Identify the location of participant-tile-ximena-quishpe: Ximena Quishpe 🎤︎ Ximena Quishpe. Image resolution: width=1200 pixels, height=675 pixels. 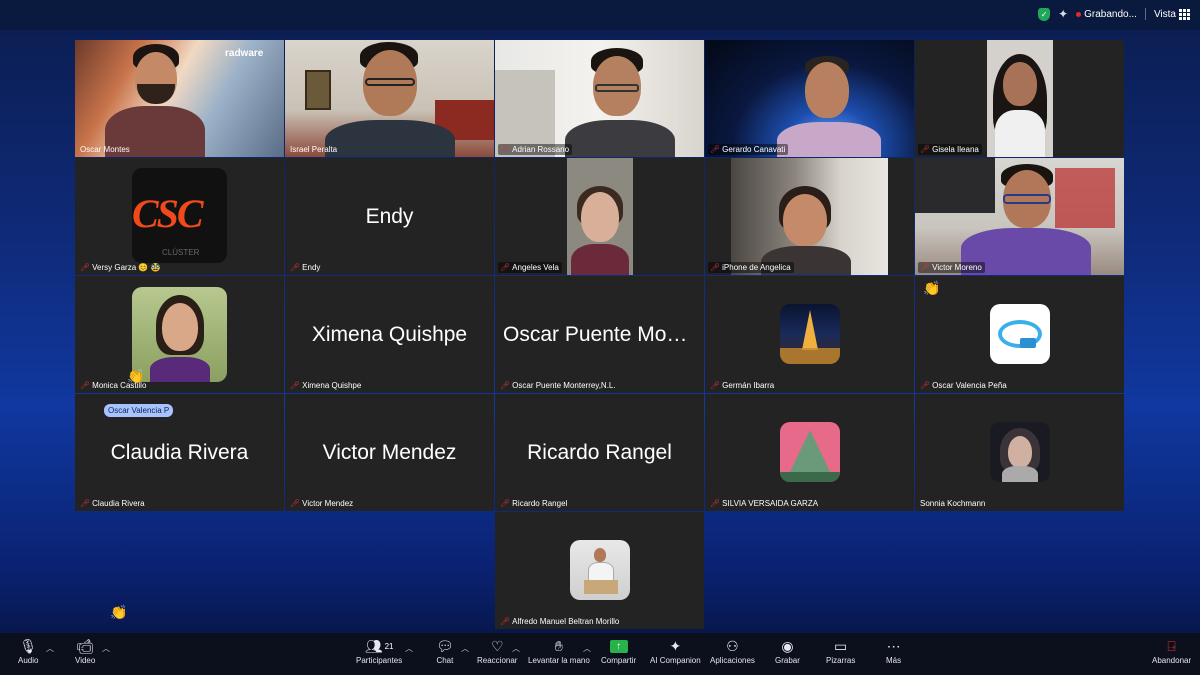
(389, 334).